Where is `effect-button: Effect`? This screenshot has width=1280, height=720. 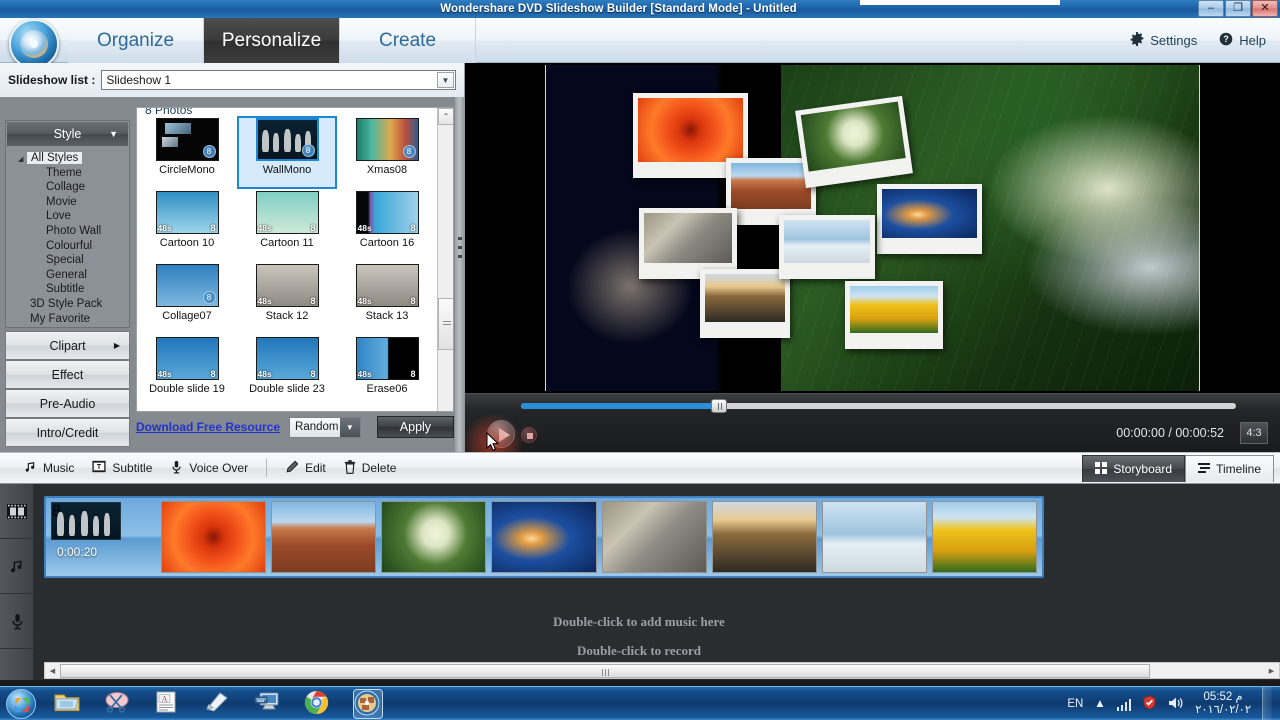
effect-button: Effect is located at coordinates (67, 374).